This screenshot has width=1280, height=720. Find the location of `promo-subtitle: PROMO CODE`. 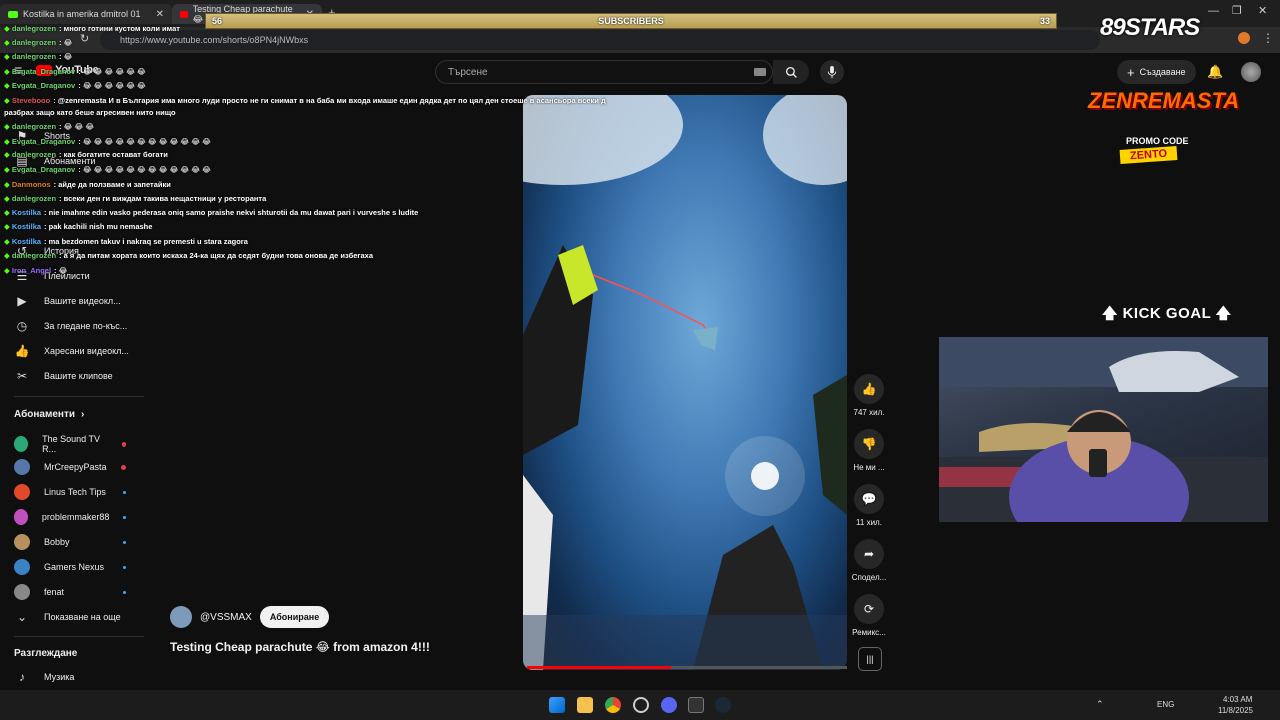

promo-subtitle: PROMO CODE is located at coordinates (1157, 141).